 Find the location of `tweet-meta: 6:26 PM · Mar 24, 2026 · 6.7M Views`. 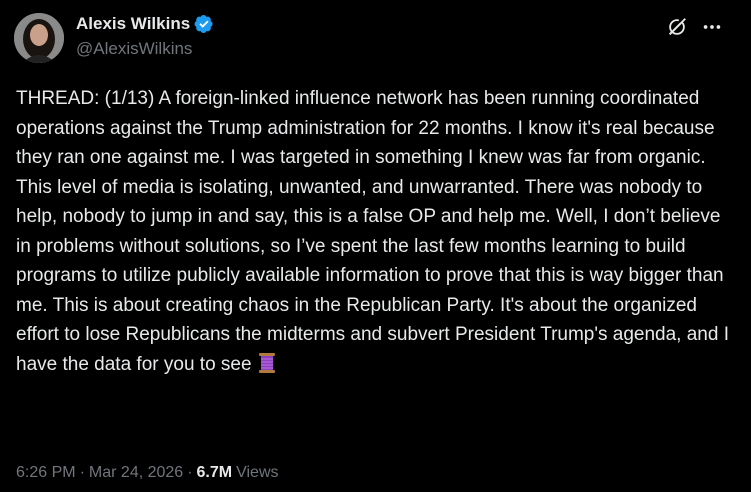

tweet-meta: 6:26 PM · Mar 24, 2026 · 6.7M Views is located at coordinates (147, 473).